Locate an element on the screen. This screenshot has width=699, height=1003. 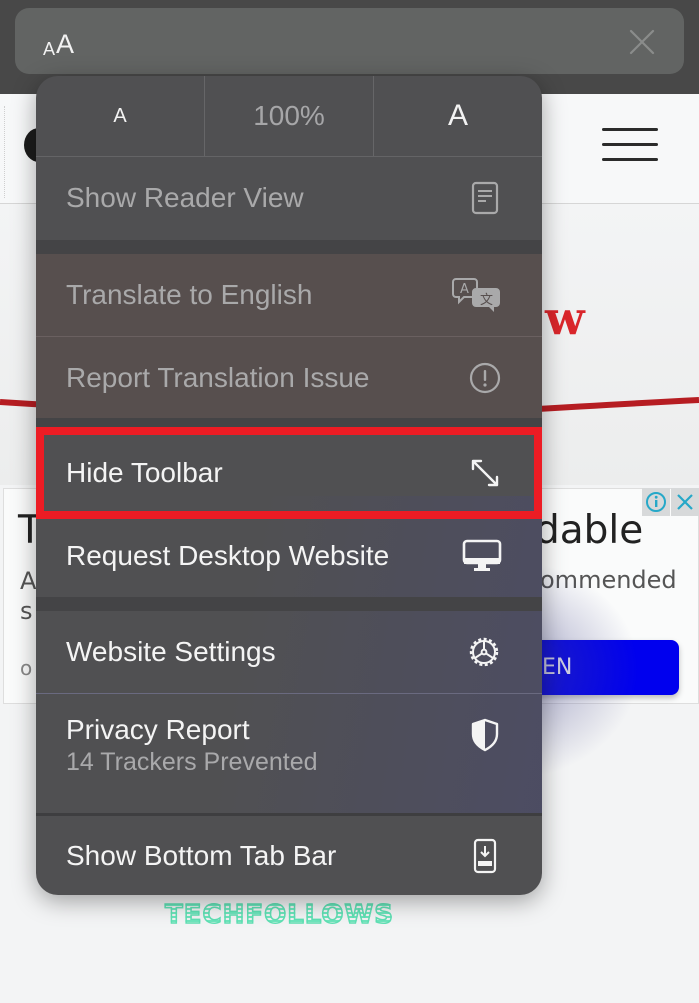
menu-item-label: Website Settings is located at coordinates (171, 651).